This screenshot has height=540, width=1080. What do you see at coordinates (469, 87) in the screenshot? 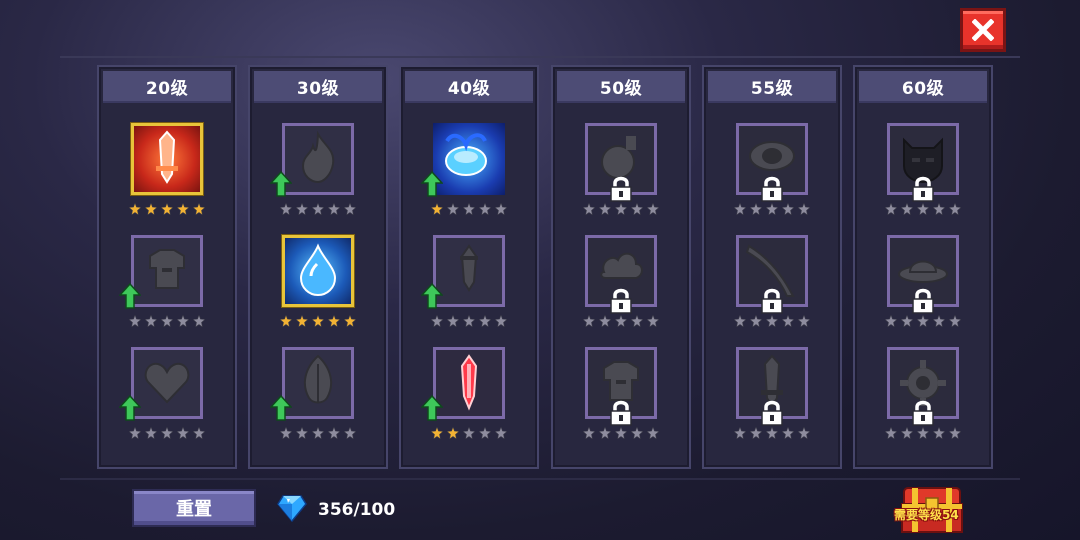
I see `level-header: 40级` at bounding box center [469, 87].